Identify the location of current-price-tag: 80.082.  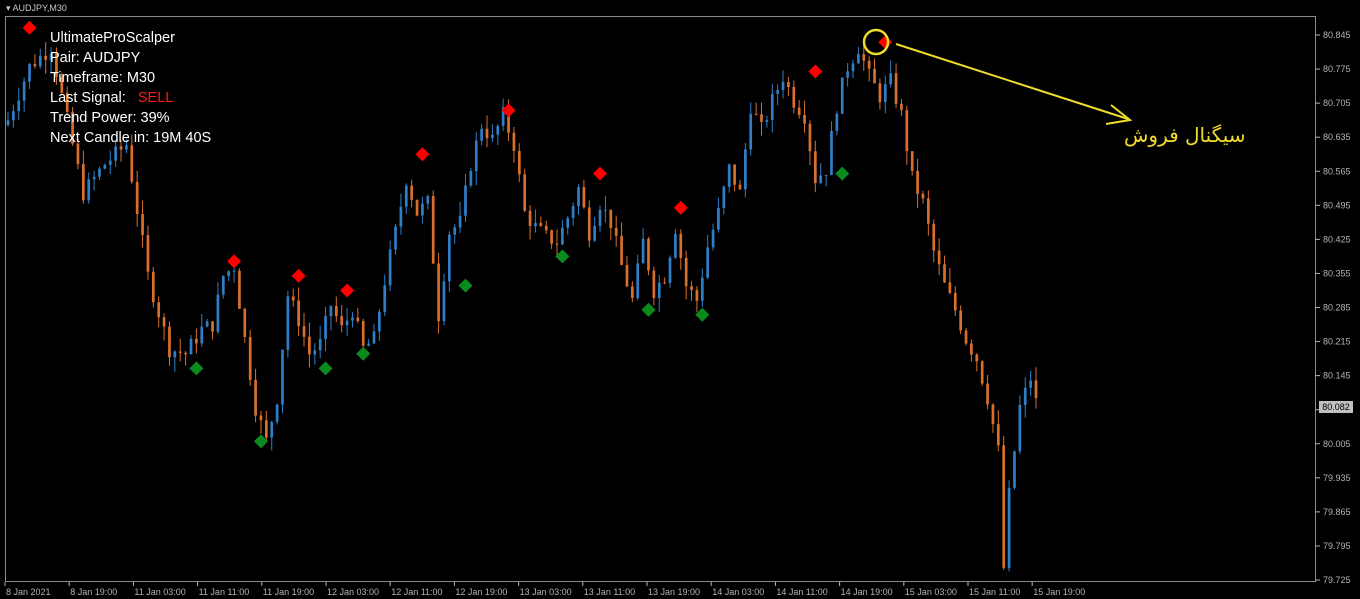
(1336, 407).